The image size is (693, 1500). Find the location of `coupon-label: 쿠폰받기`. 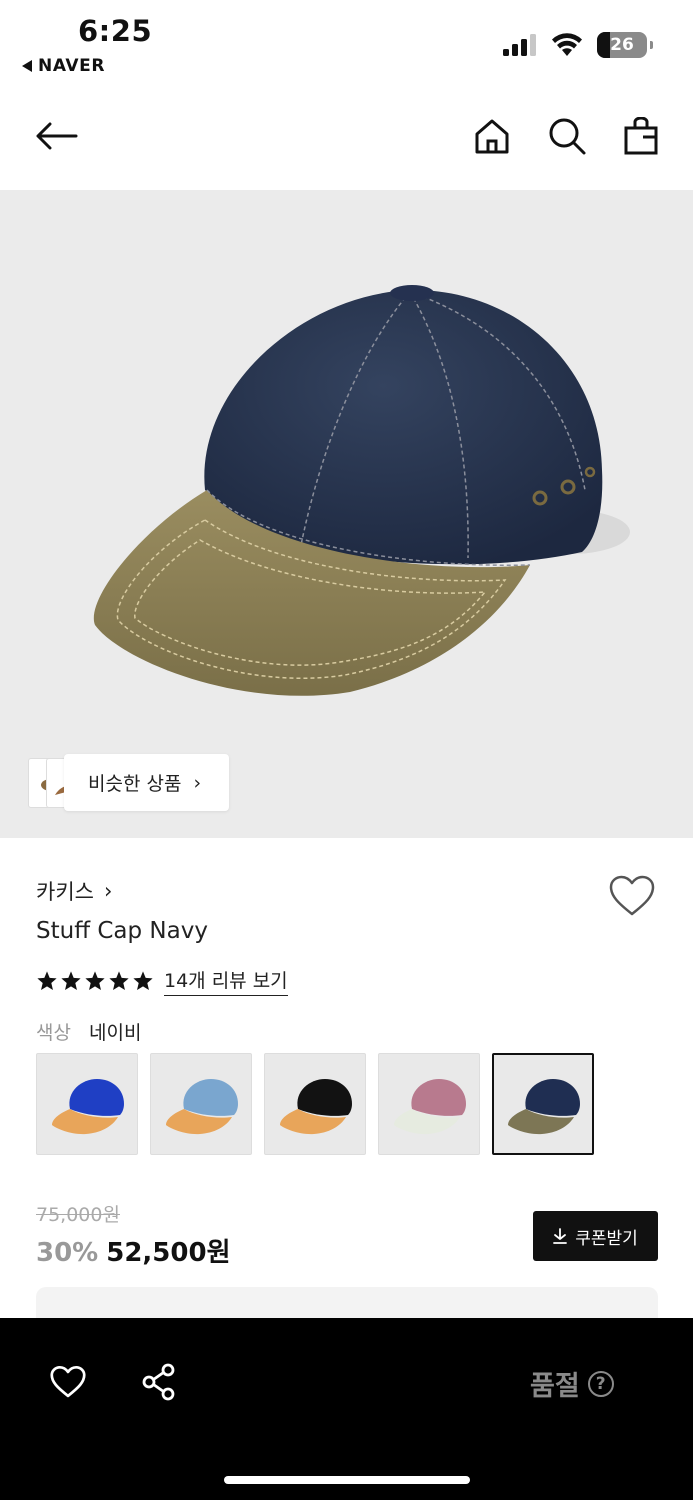

coupon-label: 쿠폰받기 is located at coordinates (606, 1238).